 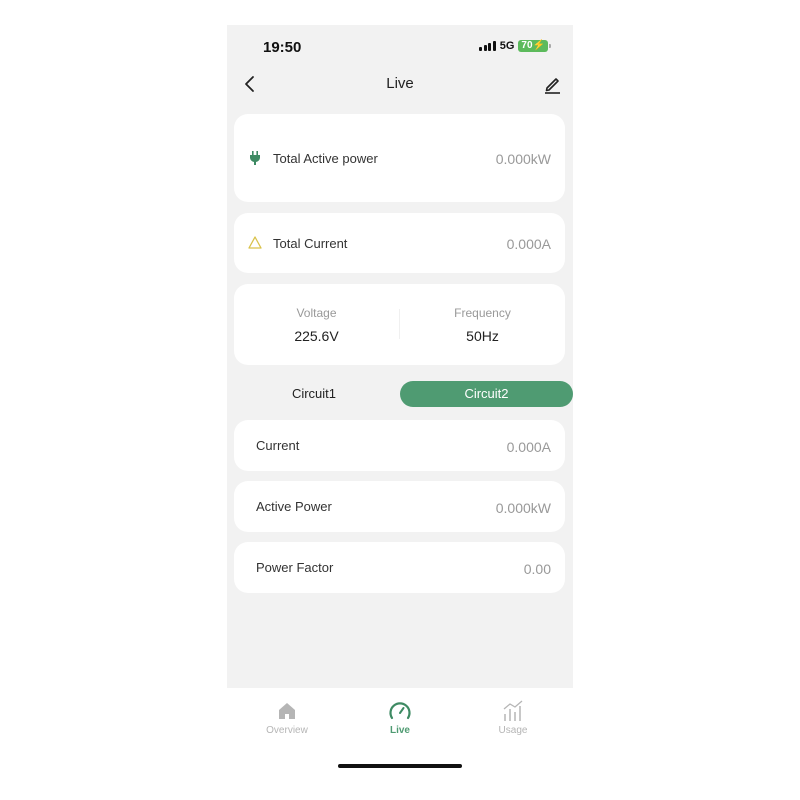 I want to click on chart-icon, so click(x=513, y=710).